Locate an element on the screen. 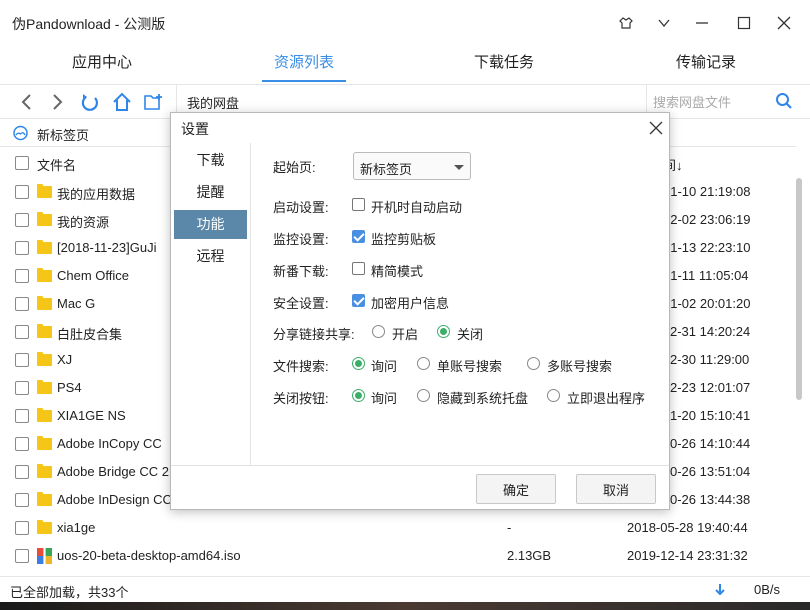 This screenshot has width=810, height=610. settings-nav-download: 下载 is located at coordinates (210, 160).